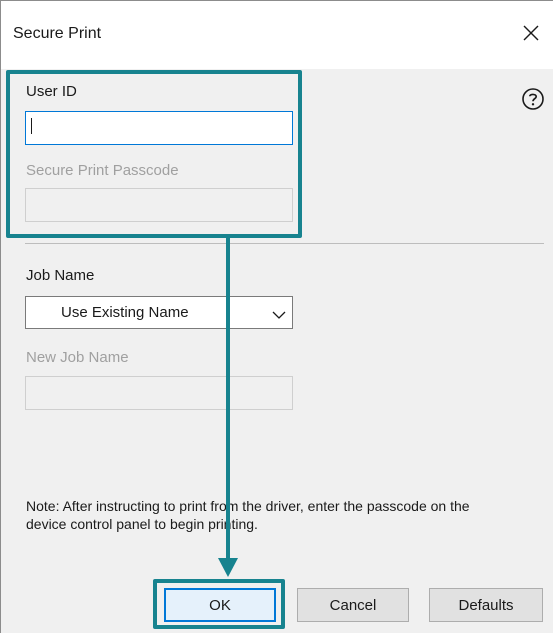 The width and height of the screenshot is (553, 633). I want to click on dialog-title: Secure Print, so click(57, 33).